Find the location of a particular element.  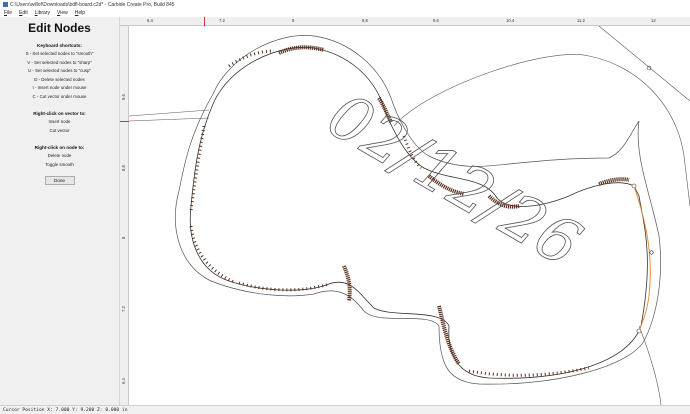

ruler-top-label: 6.4 is located at coordinates (150, 20).